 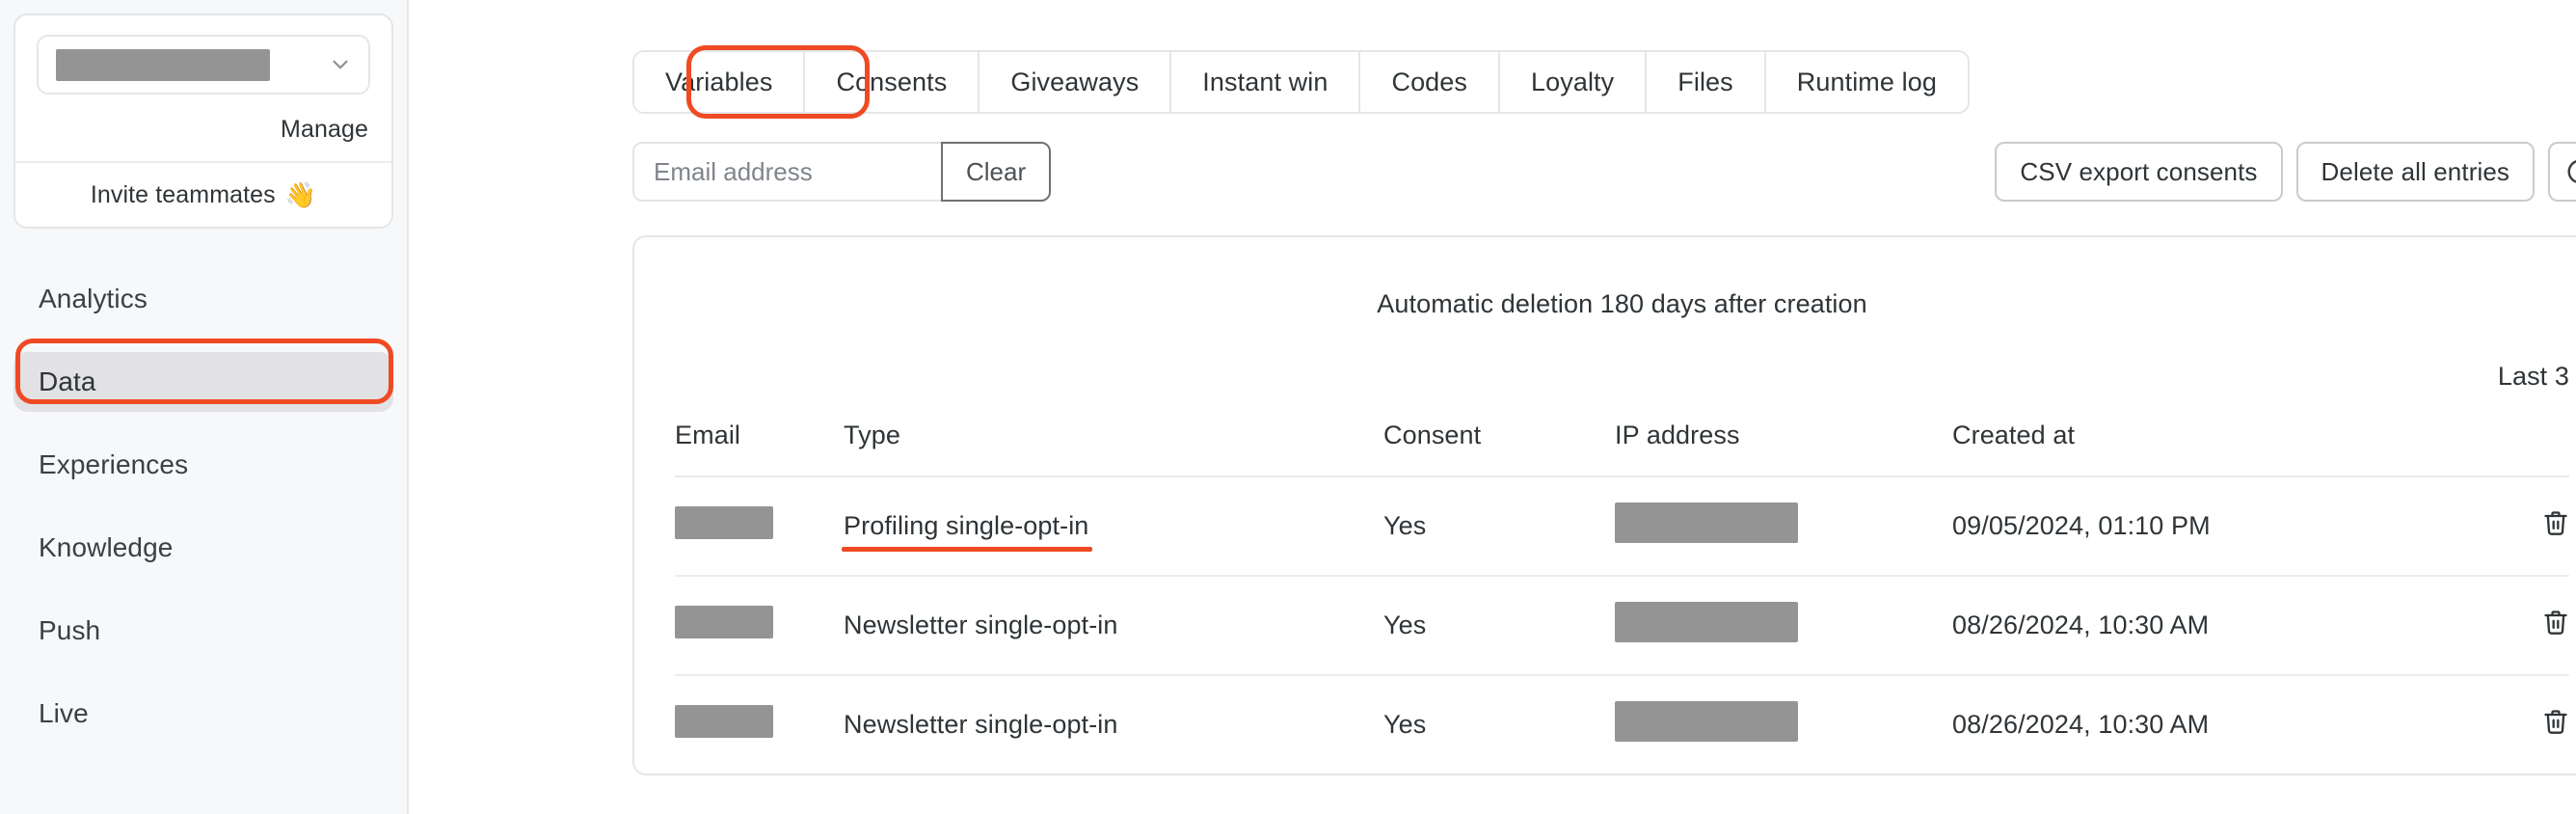 I want to click on tab-label: Instant win, so click(x=1265, y=81).